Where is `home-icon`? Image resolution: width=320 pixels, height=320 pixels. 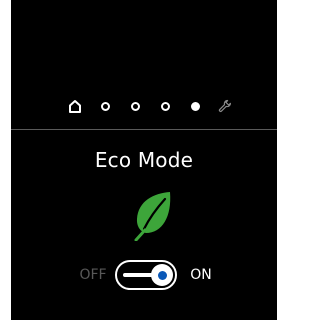 home-icon is located at coordinates (75, 106).